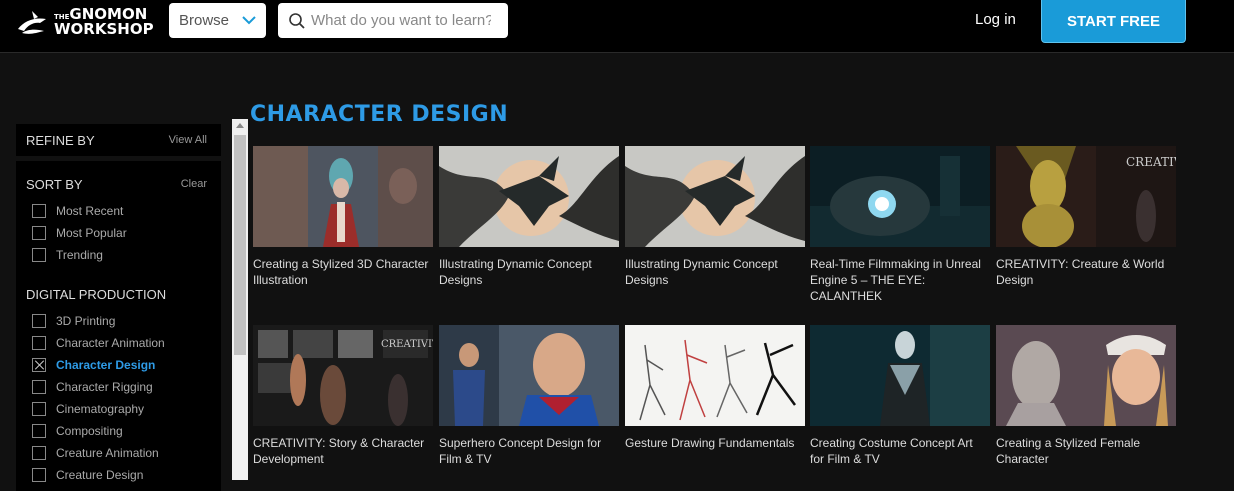  What do you see at coordinates (188, 140) in the screenshot?
I see `view-all-link: View All` at bounding box center [188, 140].